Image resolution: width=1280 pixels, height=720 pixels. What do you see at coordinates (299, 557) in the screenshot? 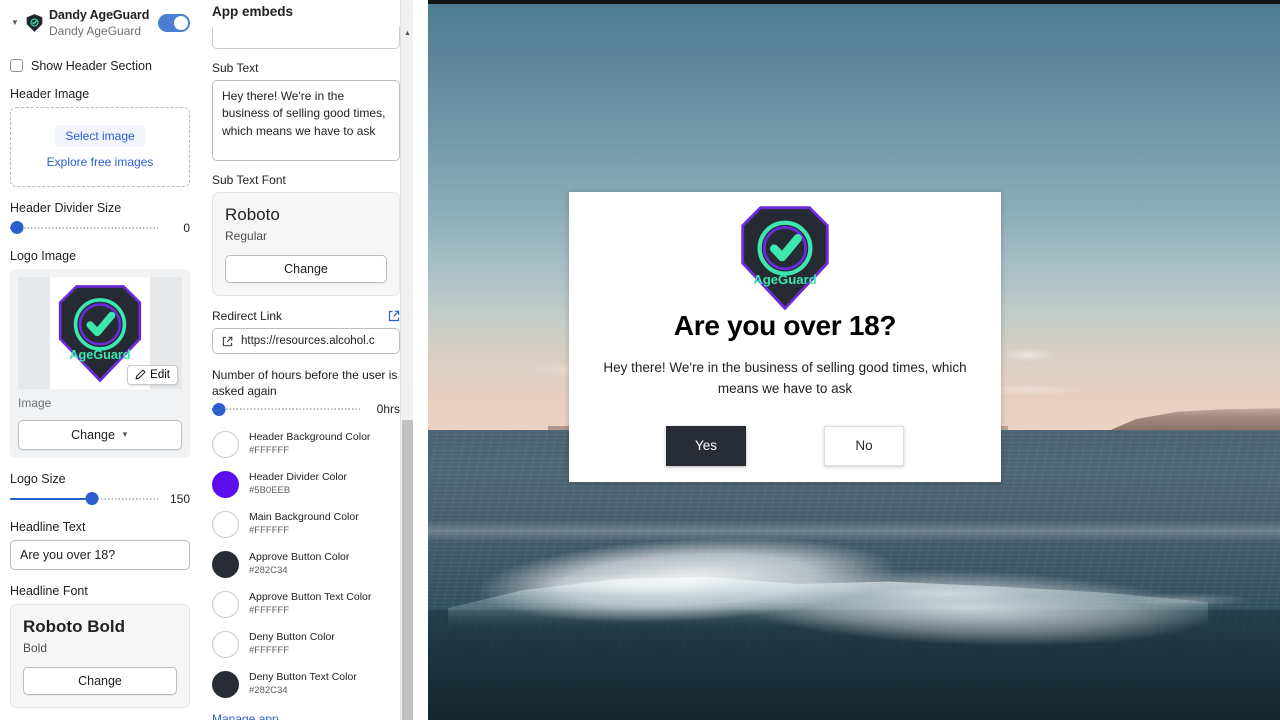
I see `color-name: Approve Button Color` at bounding box center [299, 557].